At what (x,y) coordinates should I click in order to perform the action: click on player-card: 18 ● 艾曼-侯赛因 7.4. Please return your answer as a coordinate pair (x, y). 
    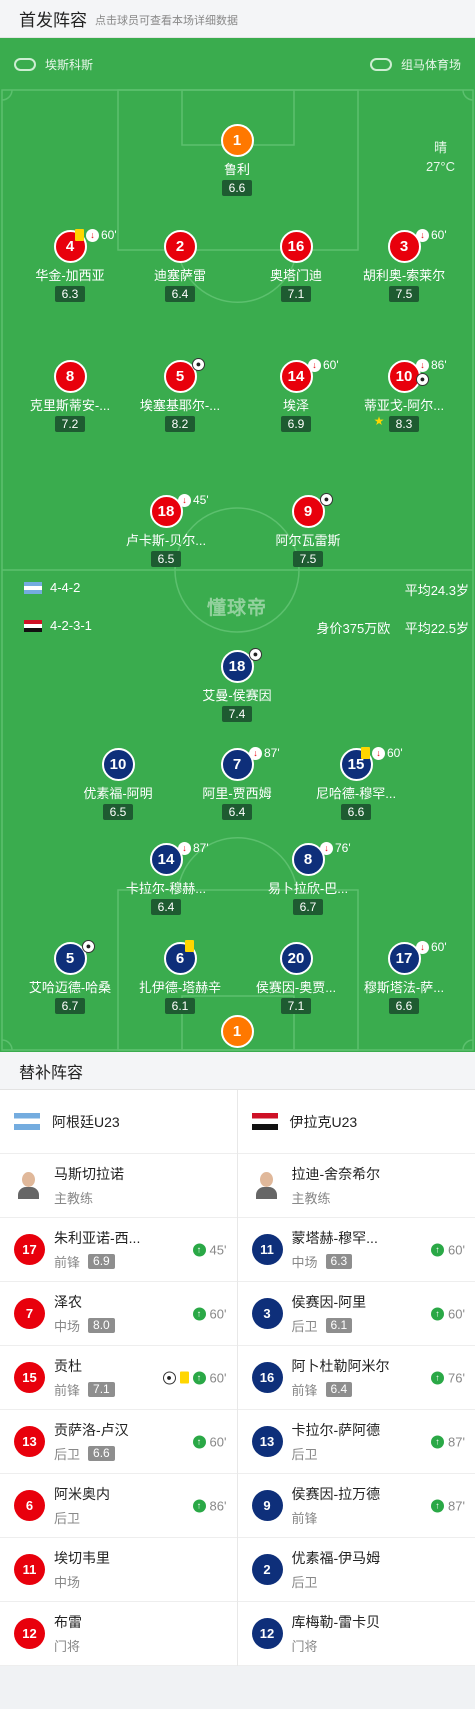
    Looking at the image, I should click on (237, 685).